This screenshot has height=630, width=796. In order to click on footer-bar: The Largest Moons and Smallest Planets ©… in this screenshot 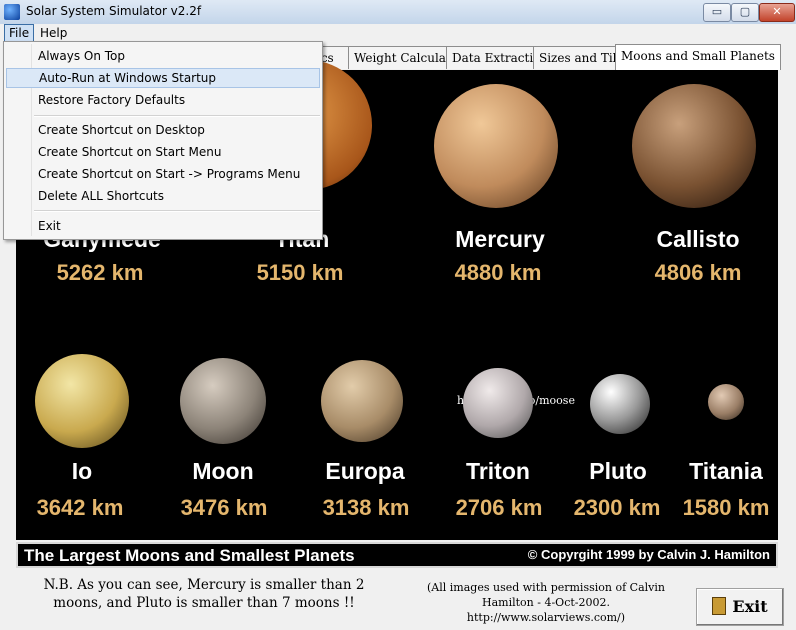, I will do `click(397, 555)`.